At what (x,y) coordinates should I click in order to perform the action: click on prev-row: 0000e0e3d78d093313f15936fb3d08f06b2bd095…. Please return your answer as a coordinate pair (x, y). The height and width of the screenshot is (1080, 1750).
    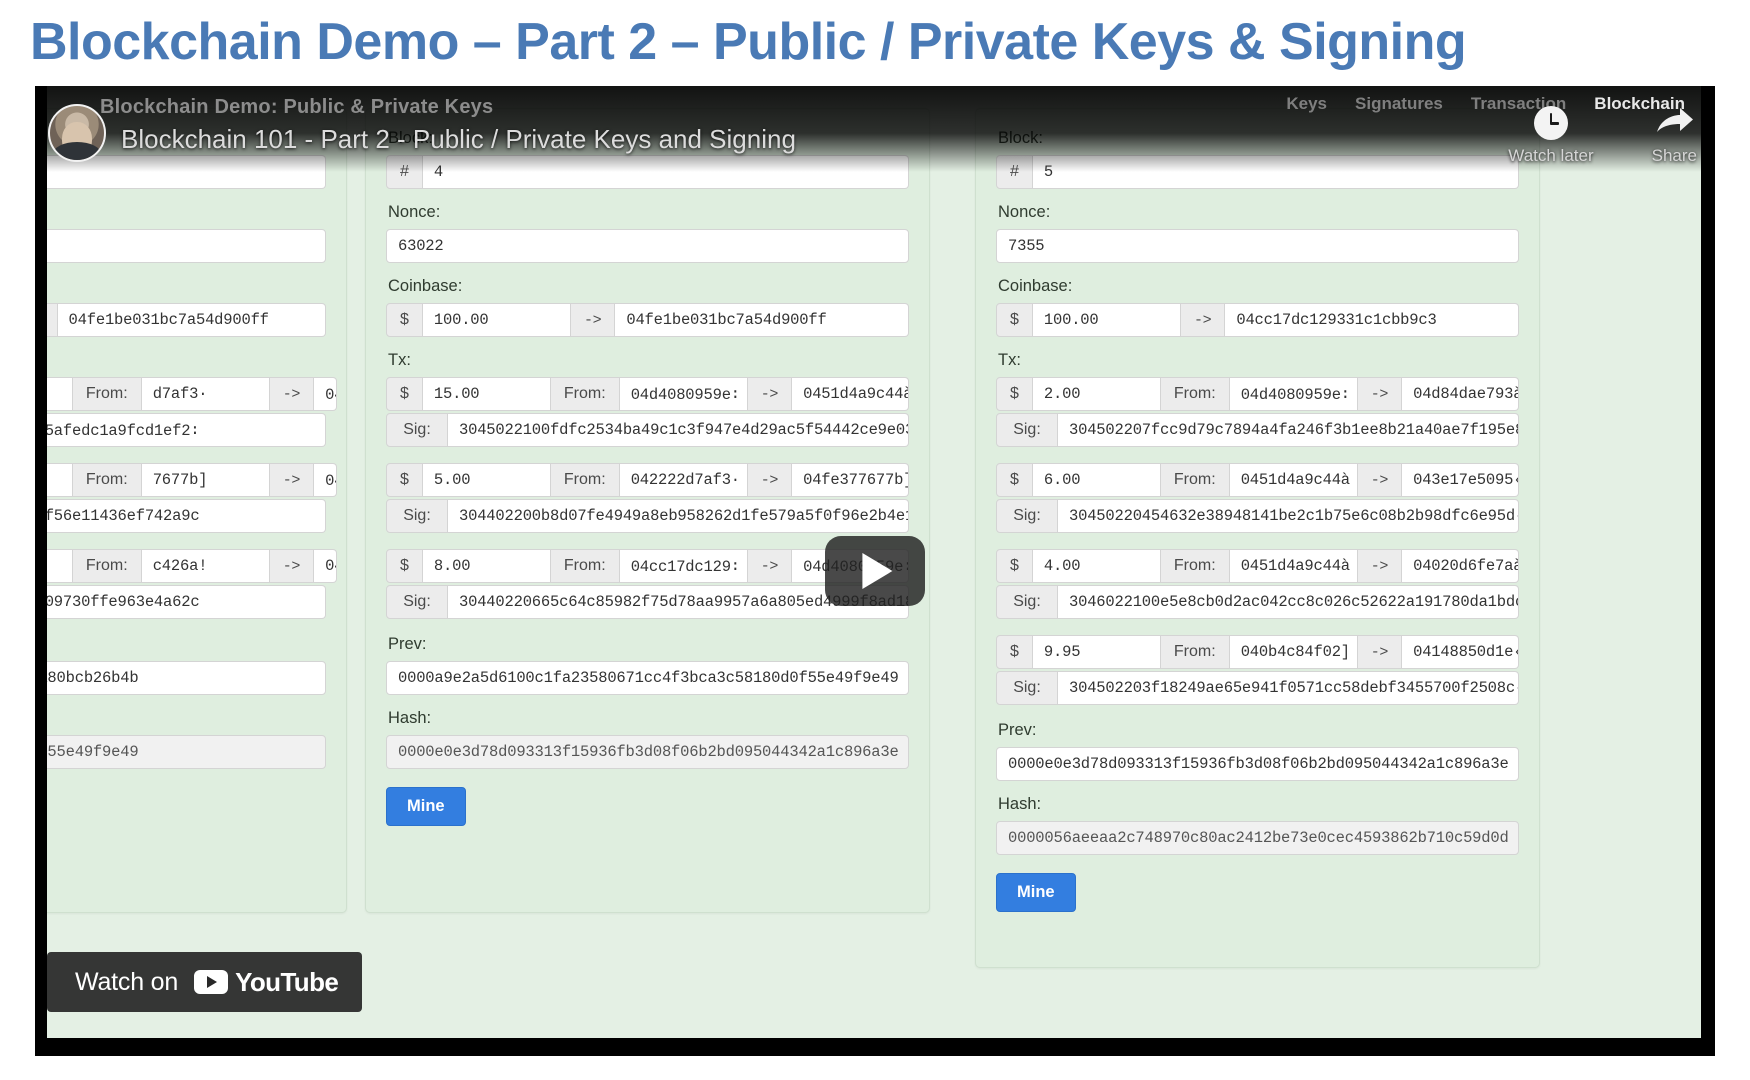
    Looking at the image, I should click on (1257, 764).